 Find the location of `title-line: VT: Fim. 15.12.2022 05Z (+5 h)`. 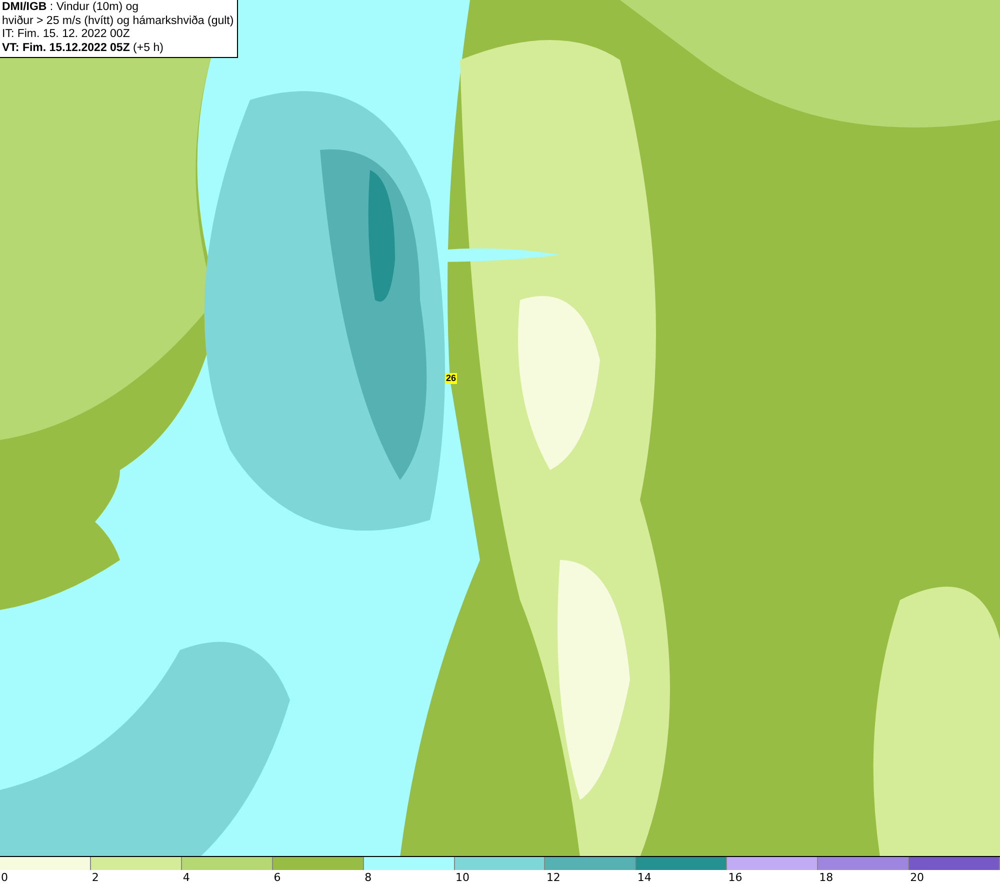

title-line: VT: Fim. 15.12.2022 05Z (+5 h) is located at coordinates (83, 48).